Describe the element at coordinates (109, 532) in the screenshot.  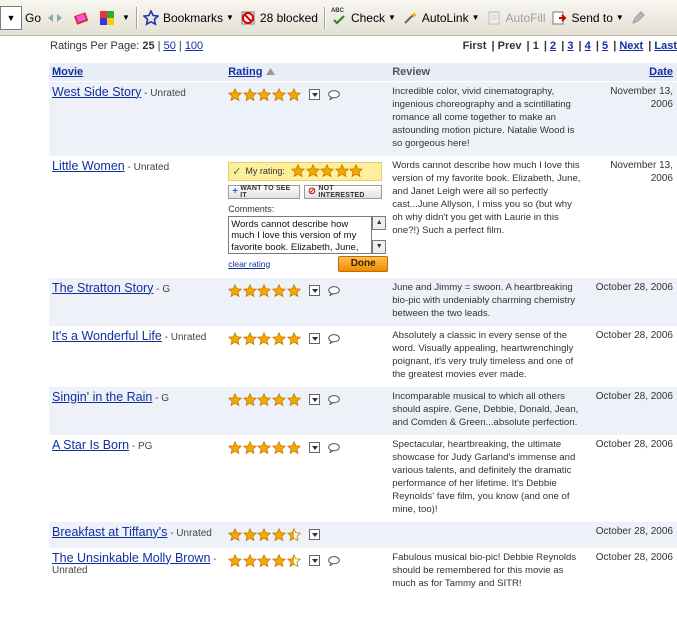
I see `movie-title-link: Breakfast at Tiffany's` at that location.